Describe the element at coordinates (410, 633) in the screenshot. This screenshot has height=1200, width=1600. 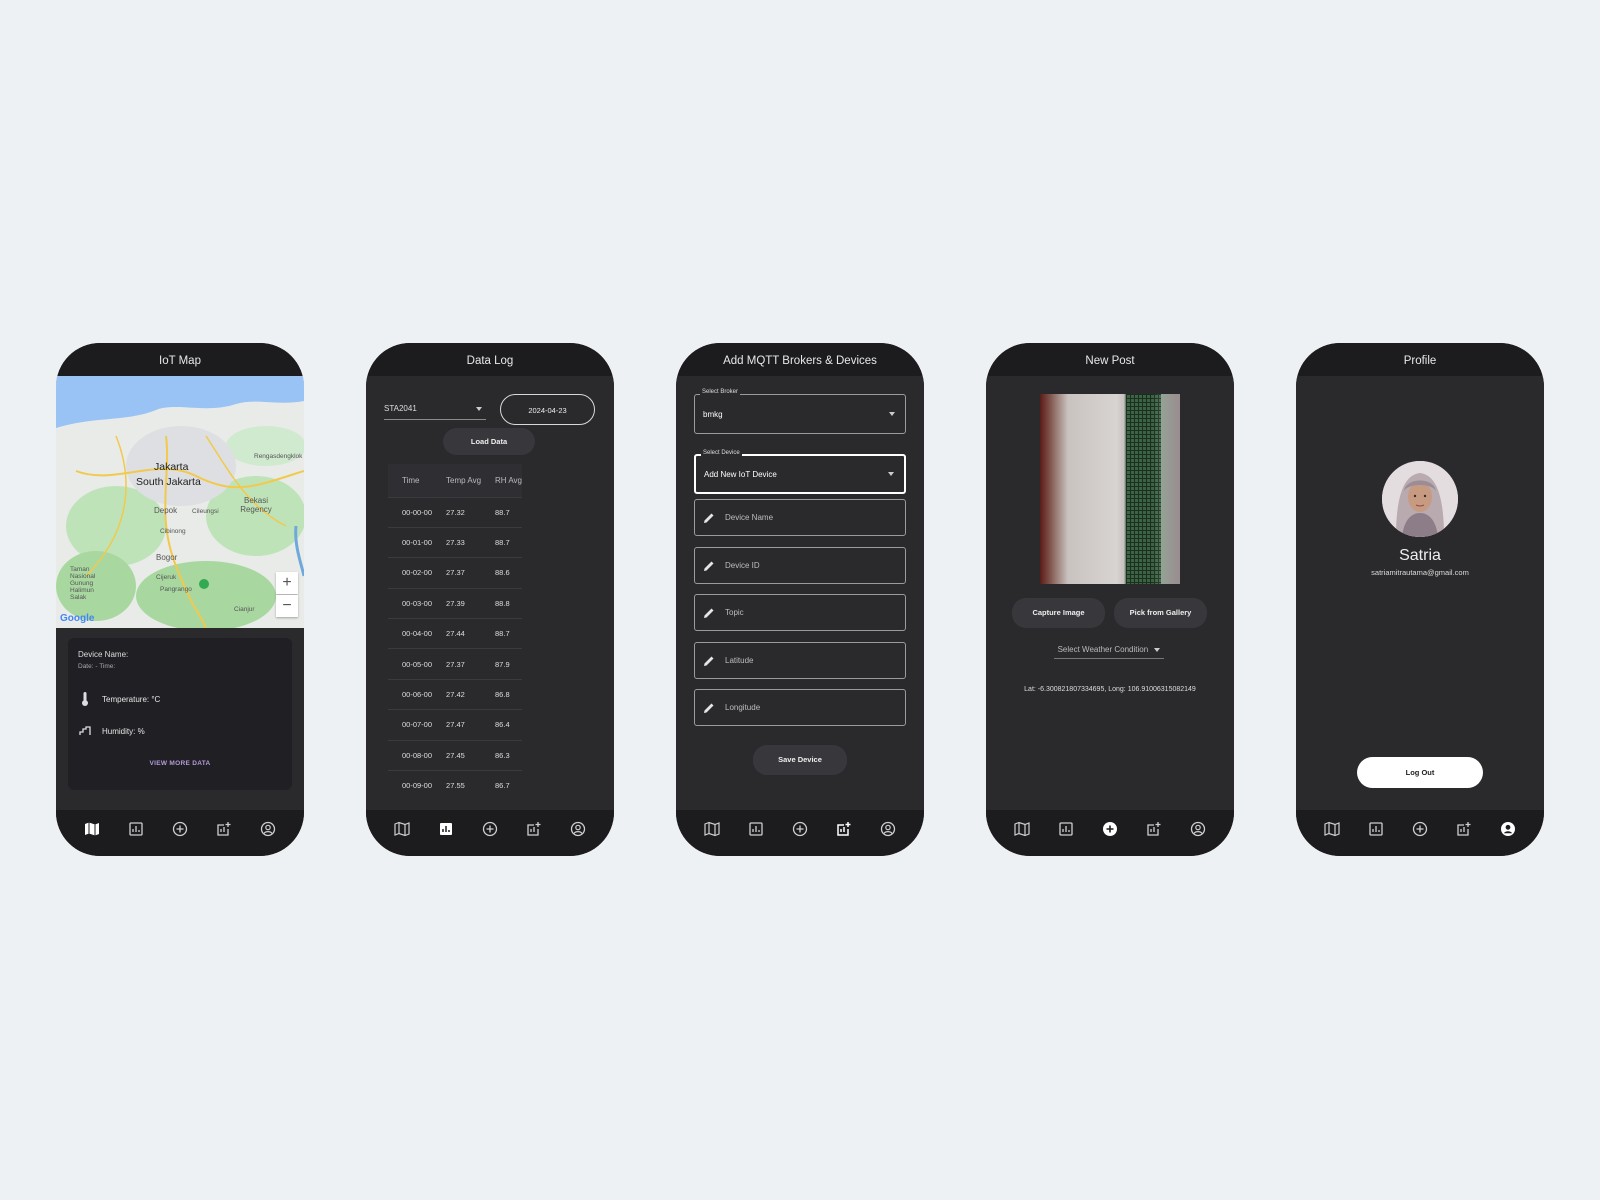
I see `cell-time: 00-04-00` at that location.